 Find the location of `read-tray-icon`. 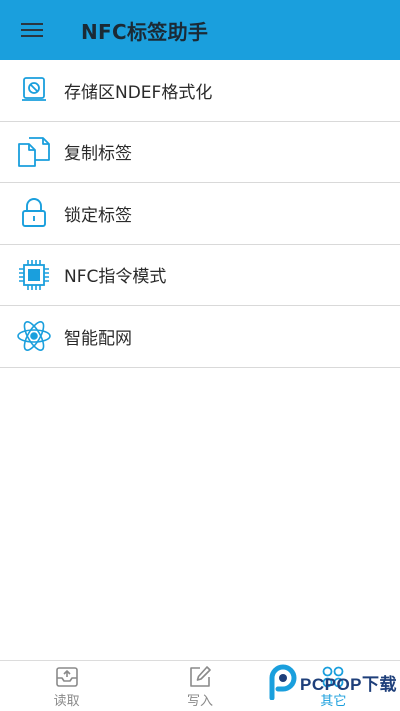

read-tray-icon is located at coordinates (66, 677).